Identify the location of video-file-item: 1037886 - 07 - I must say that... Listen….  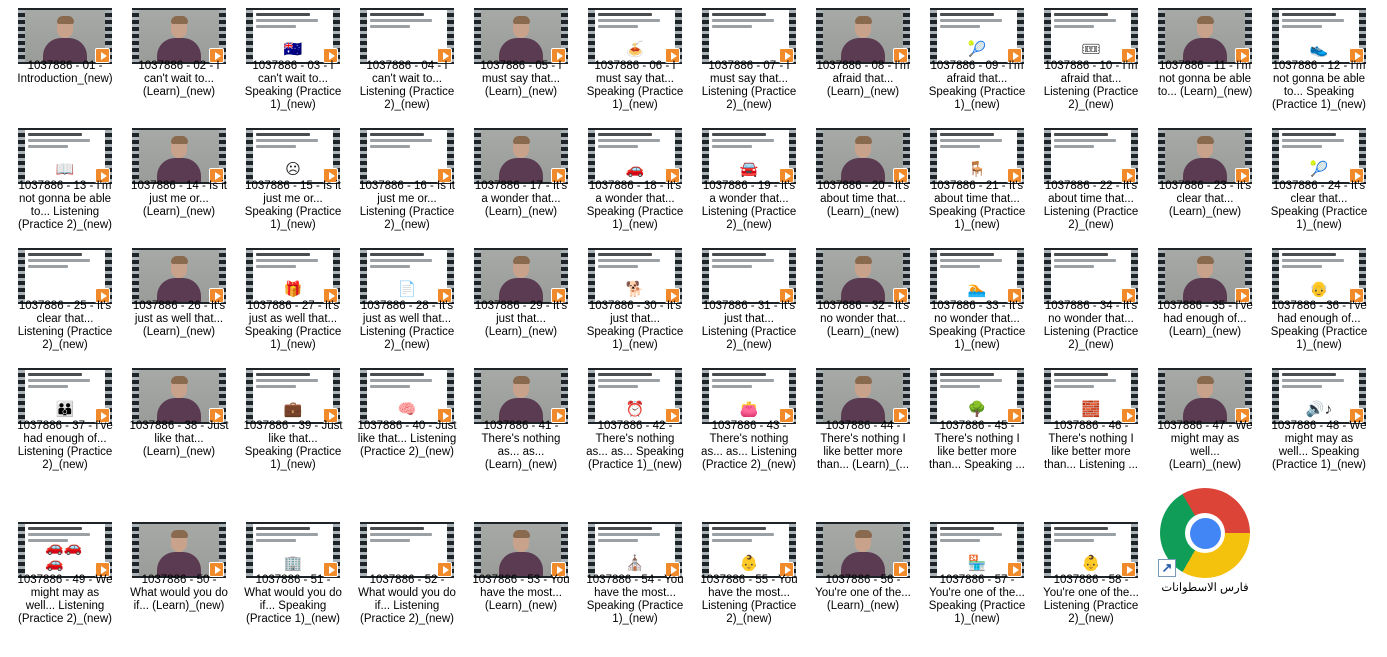
(742, 59).